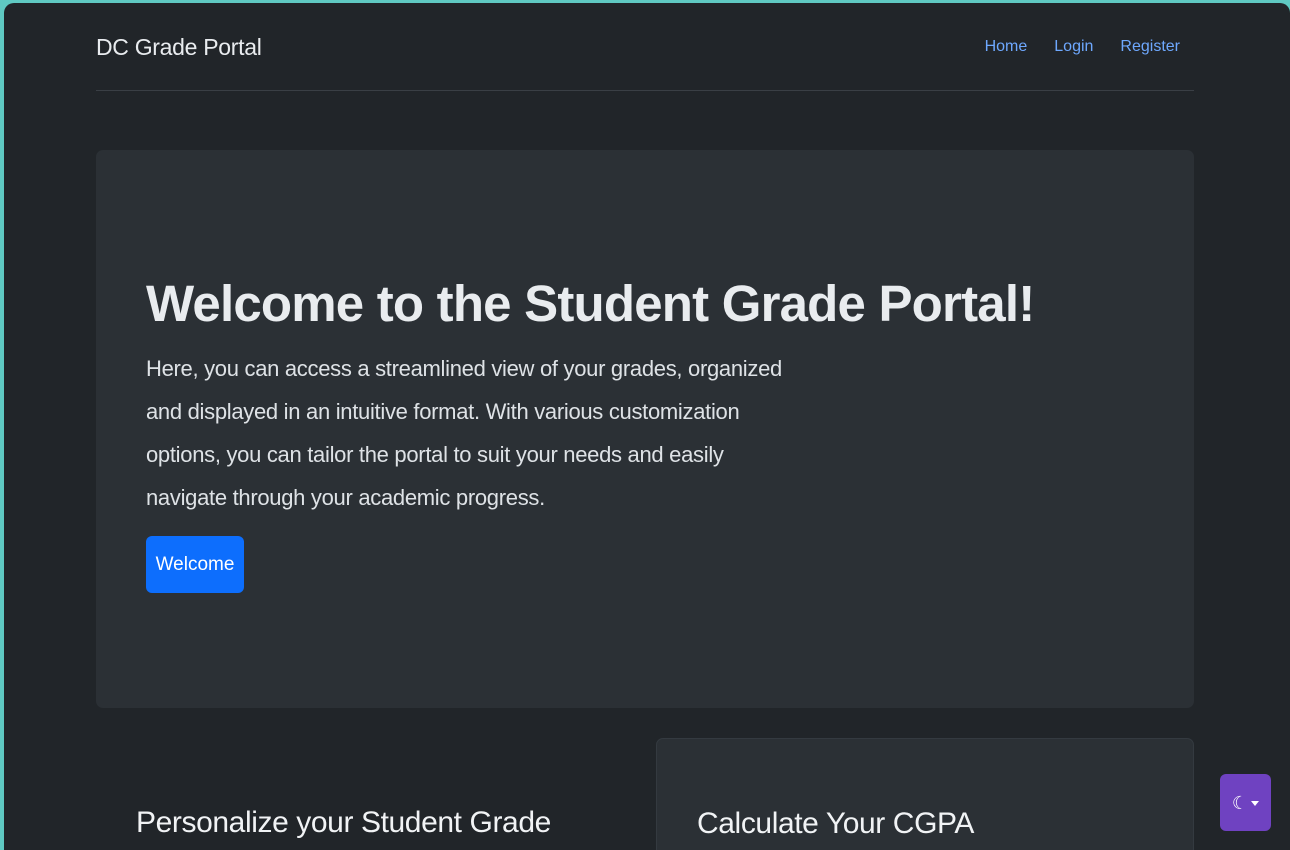 The image size is (1290, 850). Describe the element at coordinates (836, 823) in the screenshot. I see `cgpa-heading: Calculate Your CGPA` at that location.